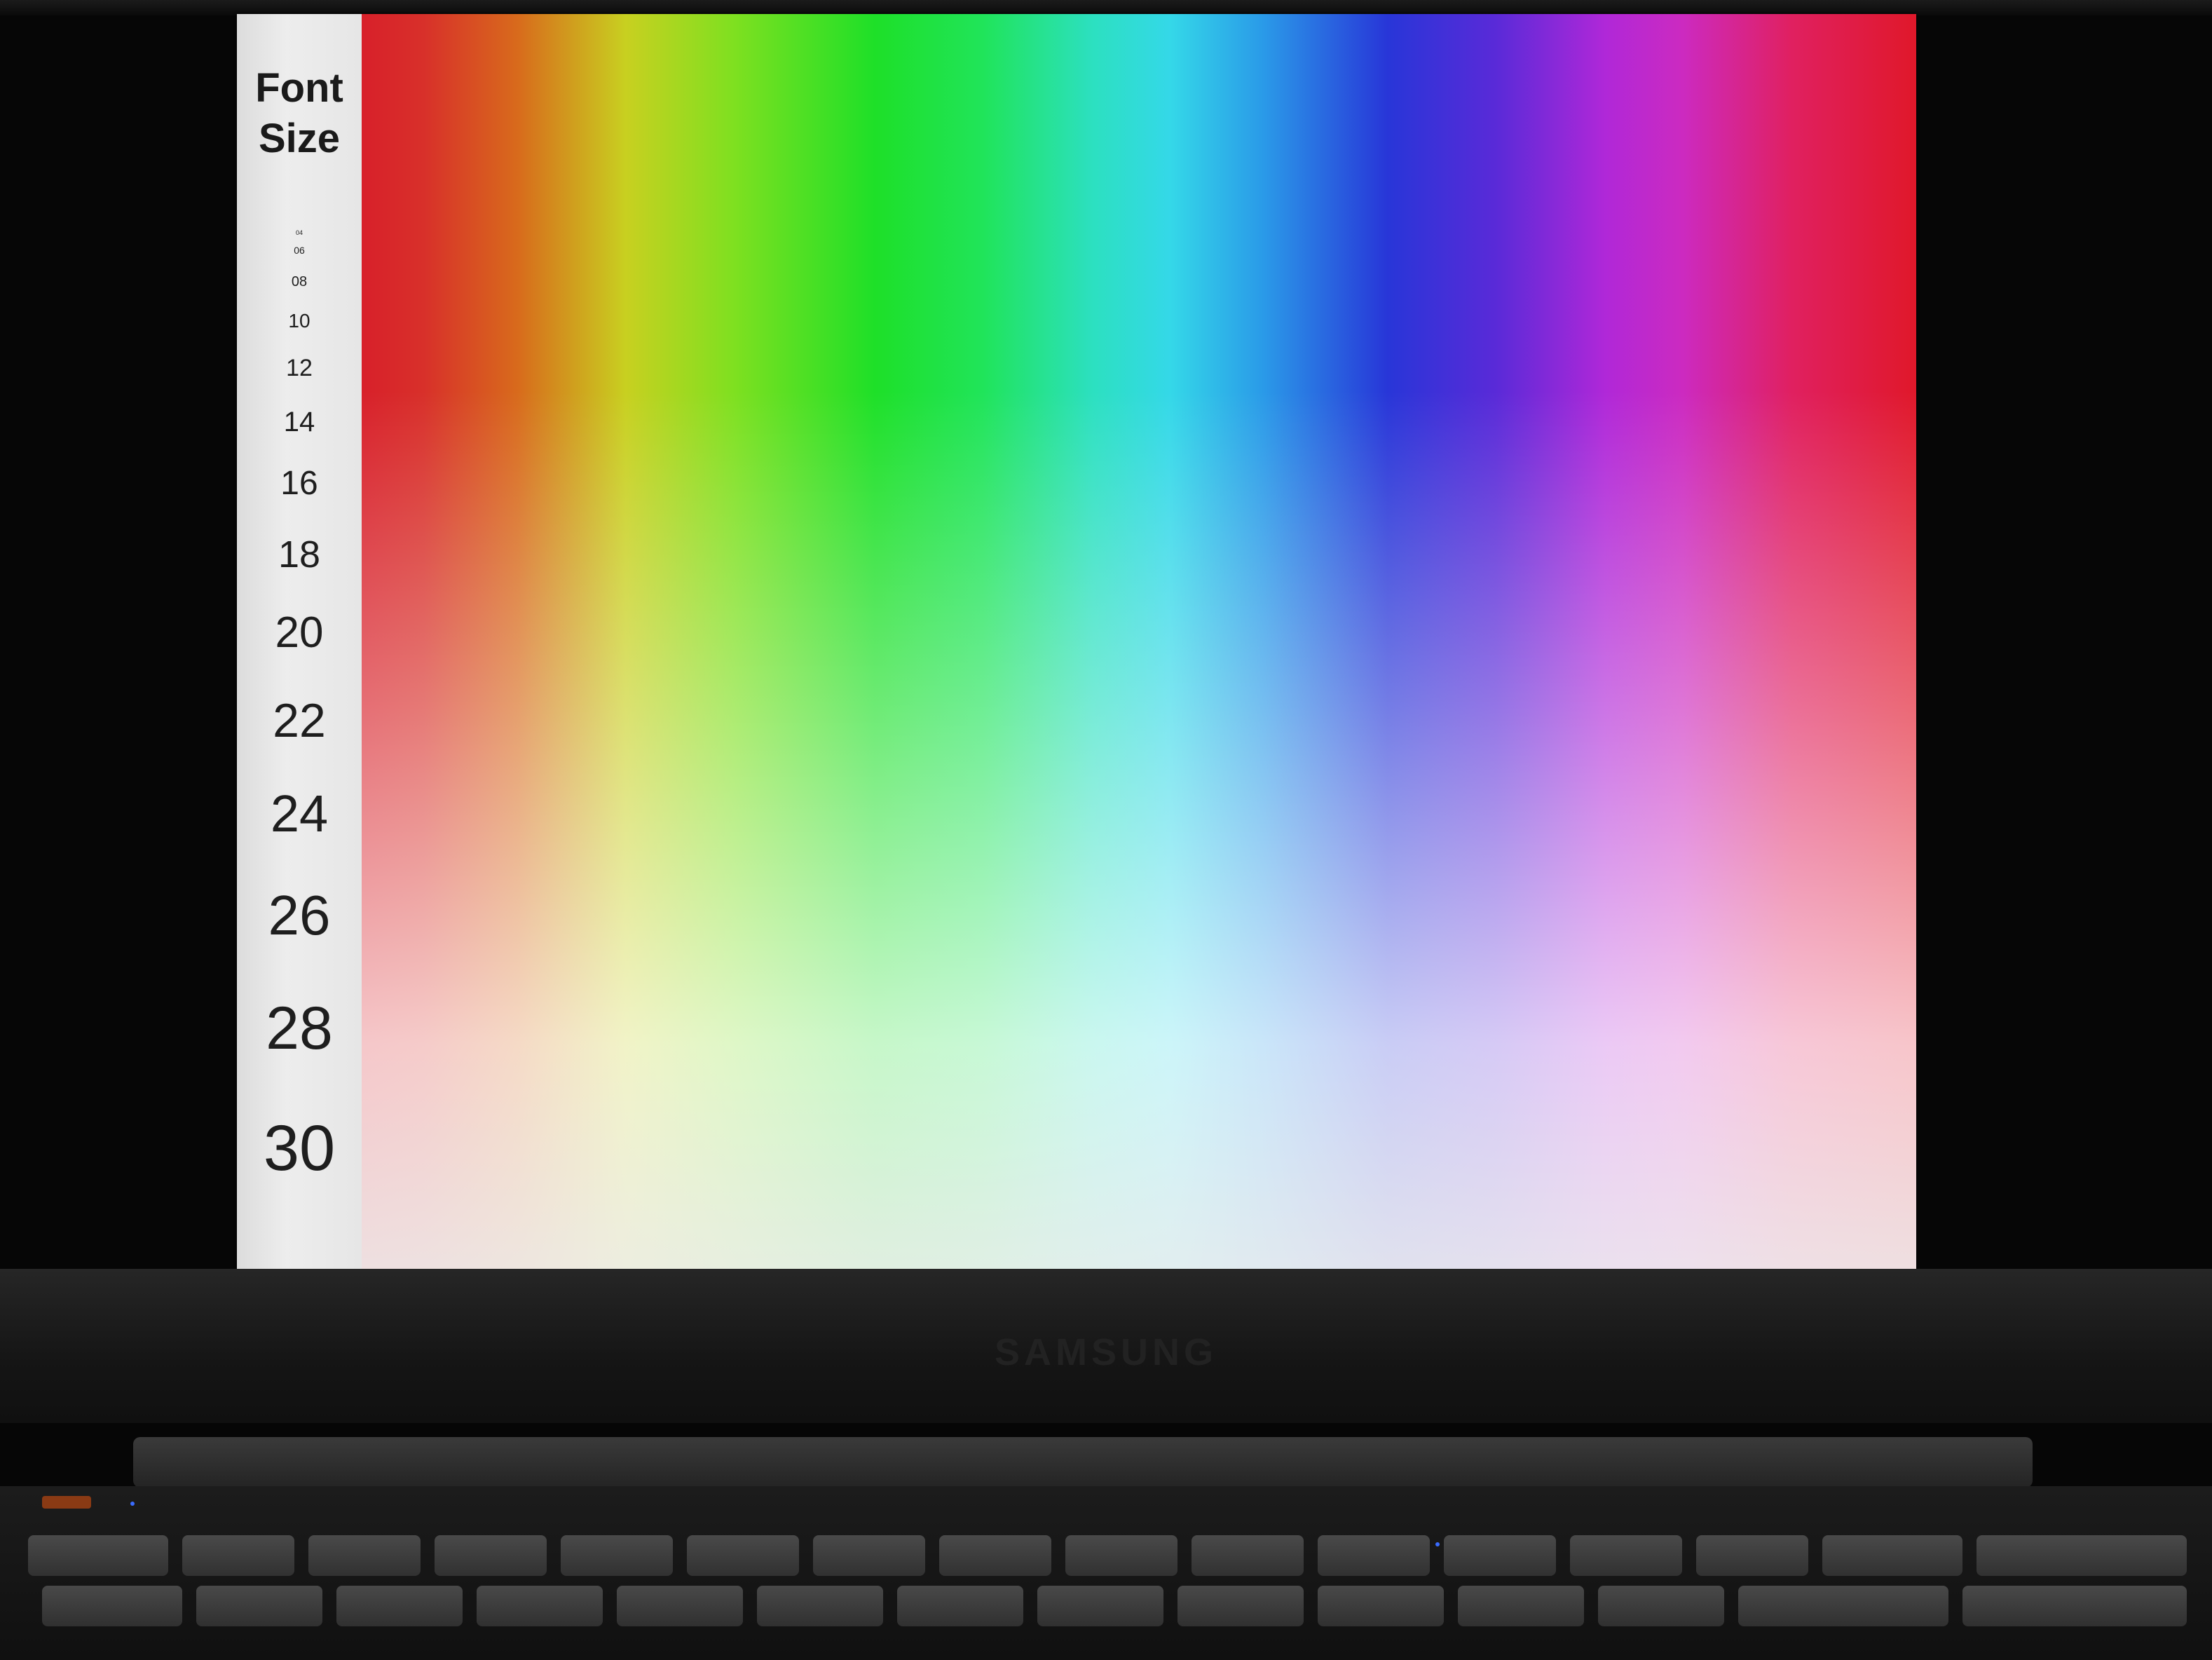 Image resolution: width=2212 pixels, height=1660 pixels. Describe the element at coordinates (299, 1028) in the screenshot. I see `font-size-label: 28` at that location.